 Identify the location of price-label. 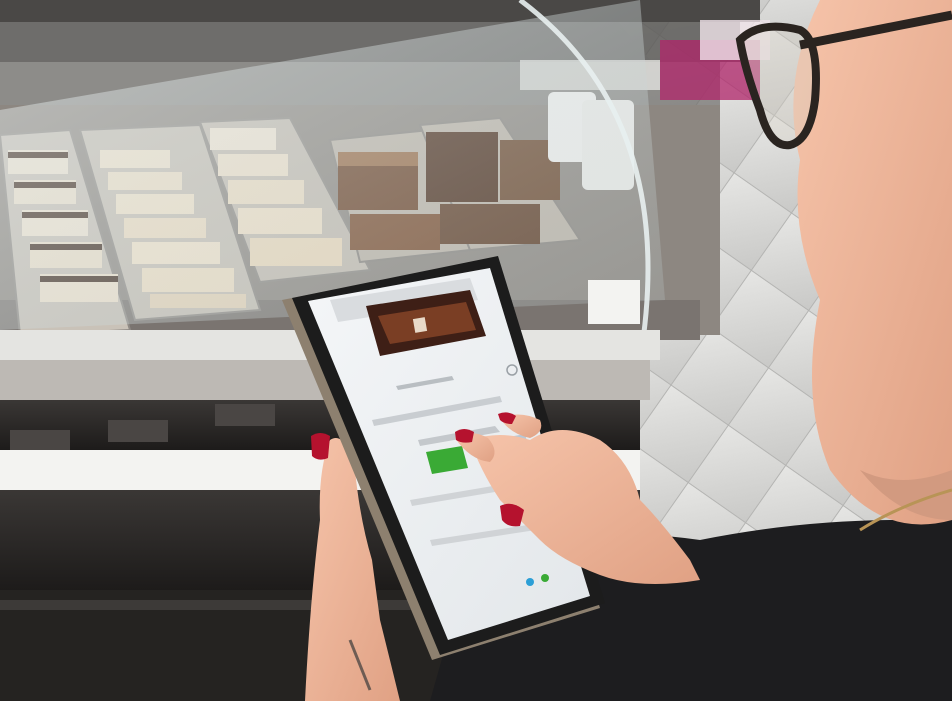
(614, 302).